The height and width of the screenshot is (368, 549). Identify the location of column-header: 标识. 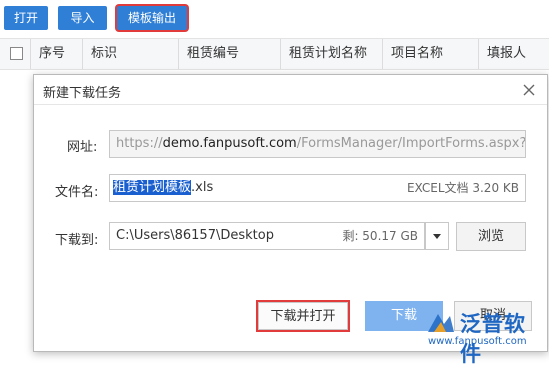
(130, 54).